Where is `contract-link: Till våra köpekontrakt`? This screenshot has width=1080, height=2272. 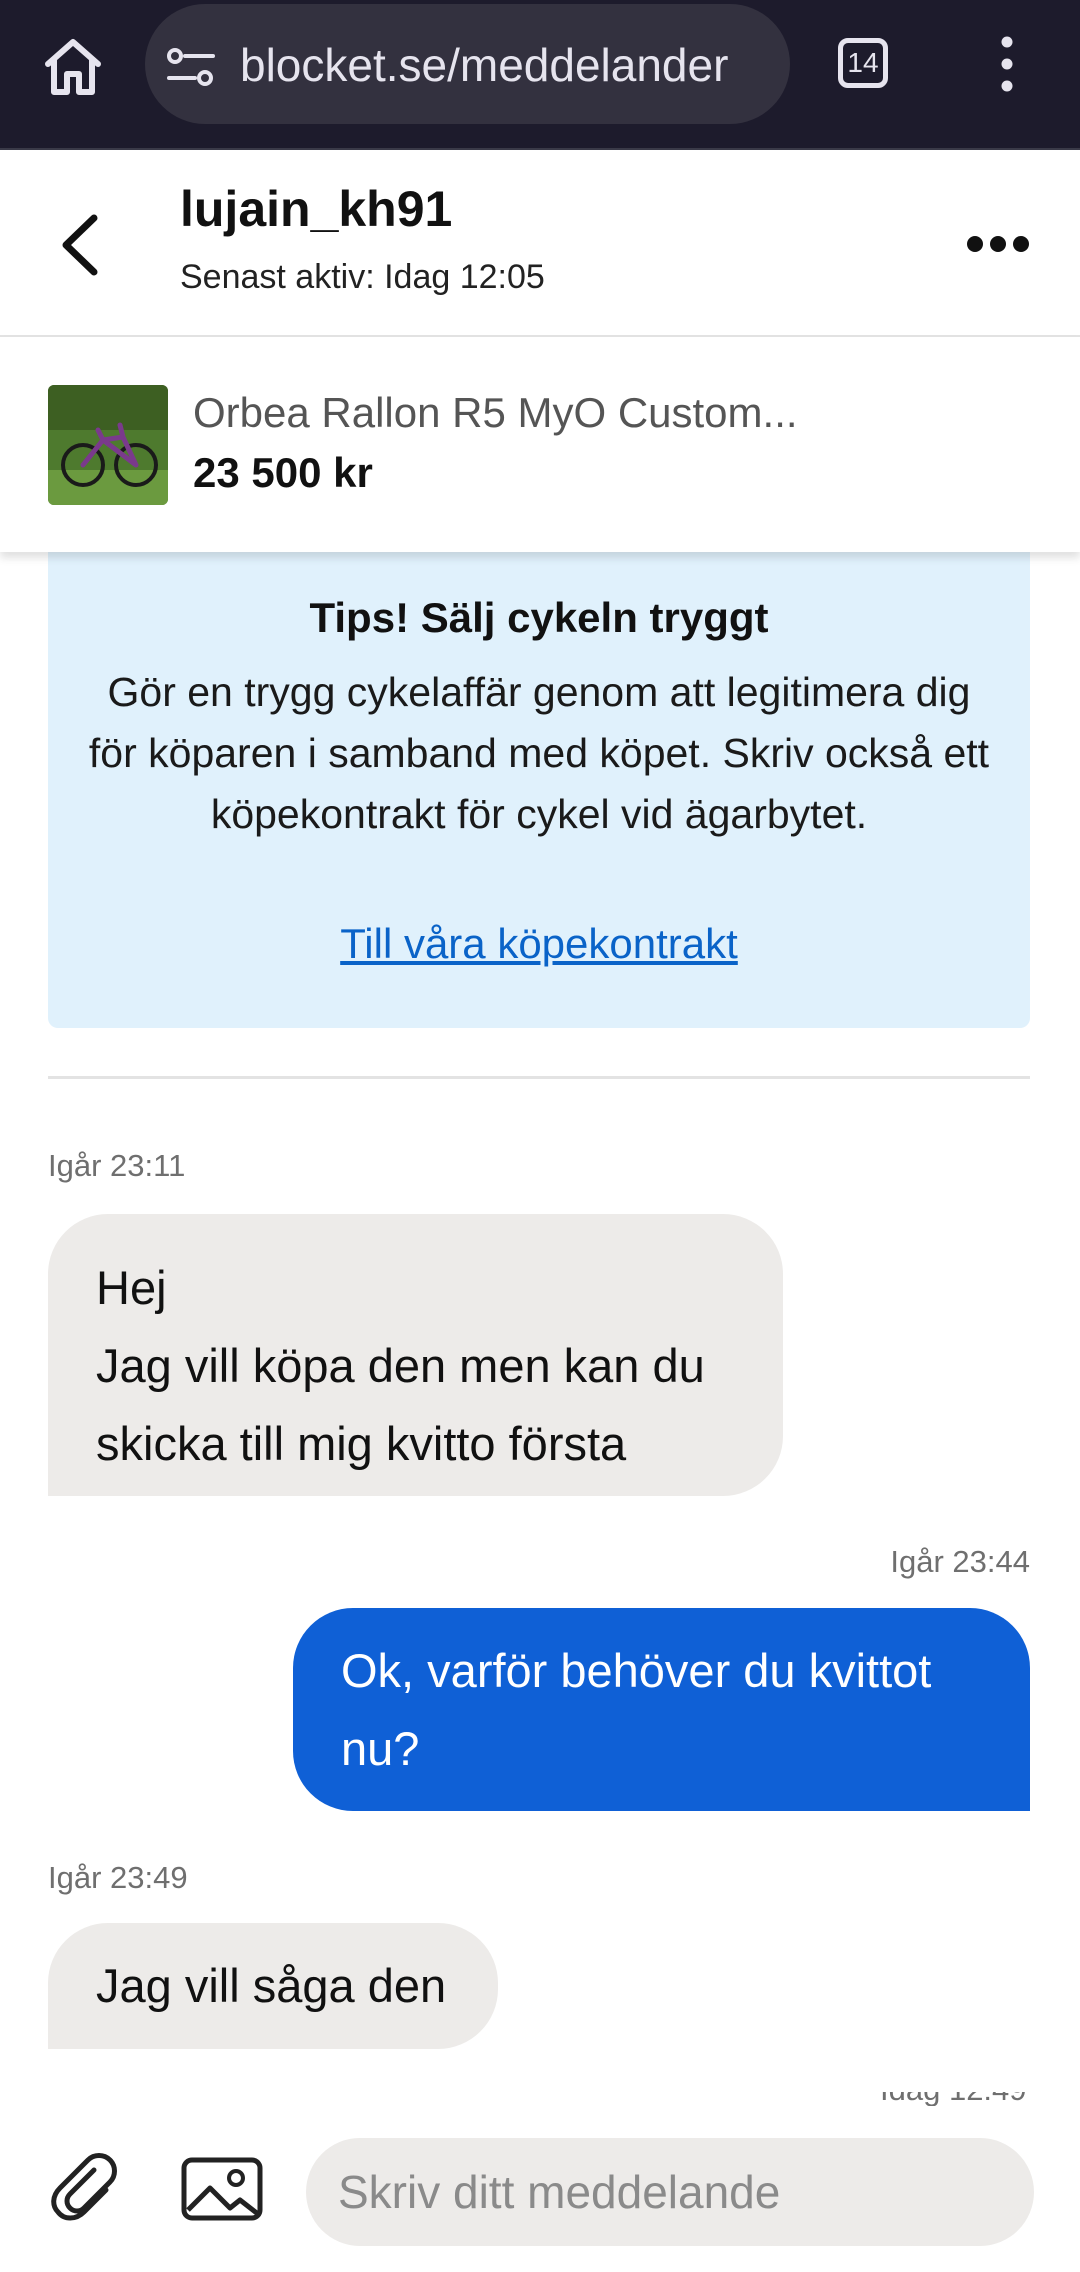 contract-link: Till våra köpekontrakt is located at coordinates (539, 944).